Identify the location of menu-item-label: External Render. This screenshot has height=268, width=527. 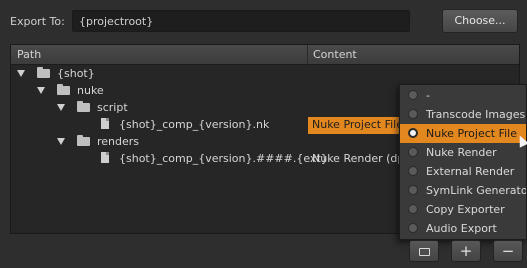
(470, 171).